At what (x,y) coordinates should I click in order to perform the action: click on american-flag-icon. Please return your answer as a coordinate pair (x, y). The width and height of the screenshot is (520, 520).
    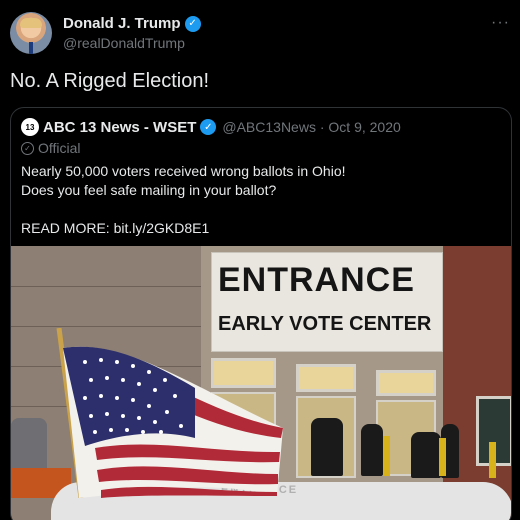
    Looking at the image, I should click on (169, 413).